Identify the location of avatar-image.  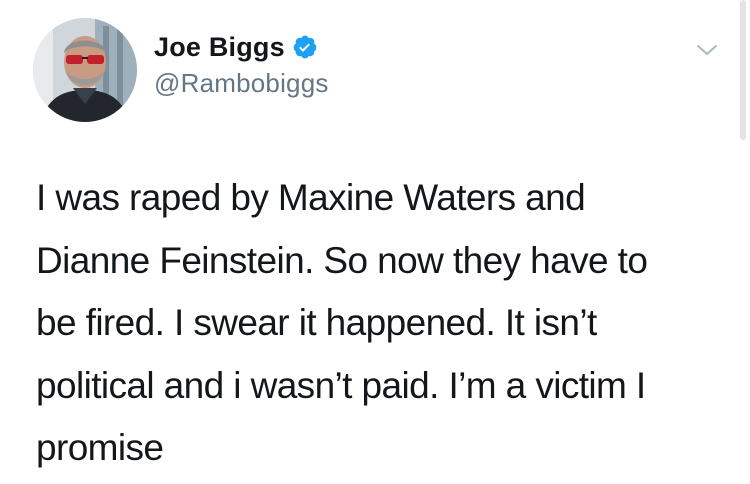
(85, 70).